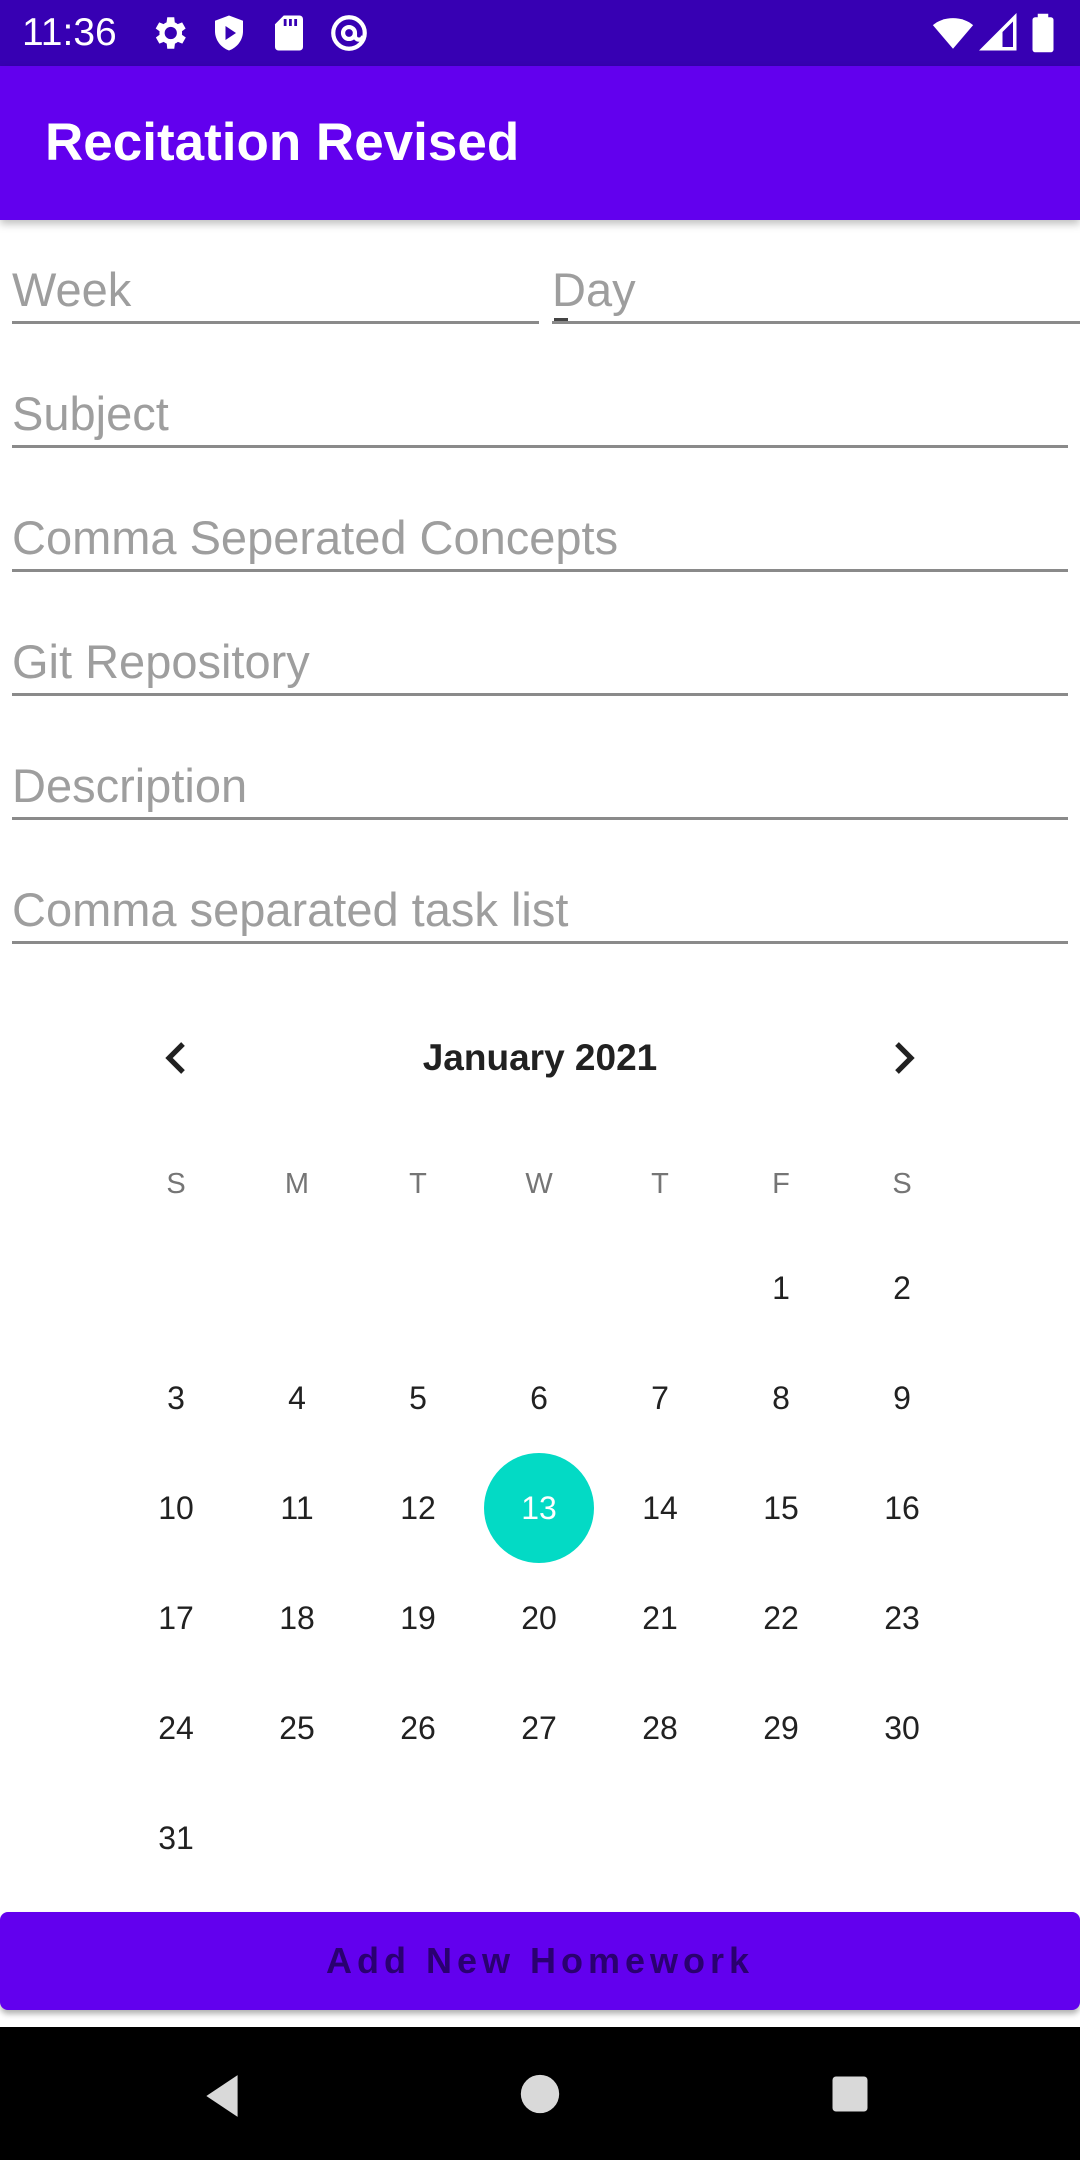 Image resolution: width=1080 pixels, height=2160 pixels. Describe the element at coordinates (349, 33) in the screenshot. I see `at-sign-icon` at that location.